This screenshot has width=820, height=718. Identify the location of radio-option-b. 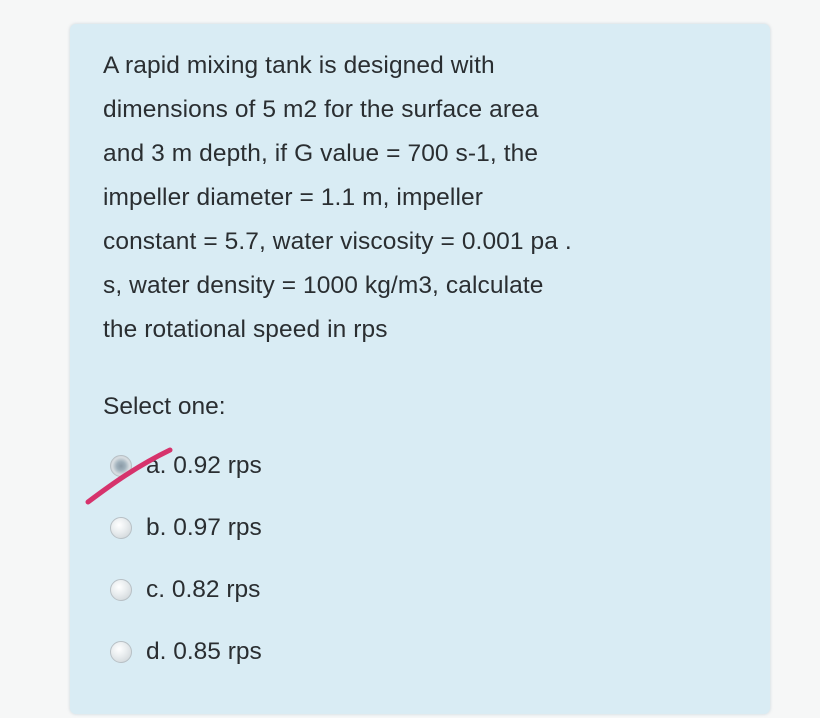
(121, 528).